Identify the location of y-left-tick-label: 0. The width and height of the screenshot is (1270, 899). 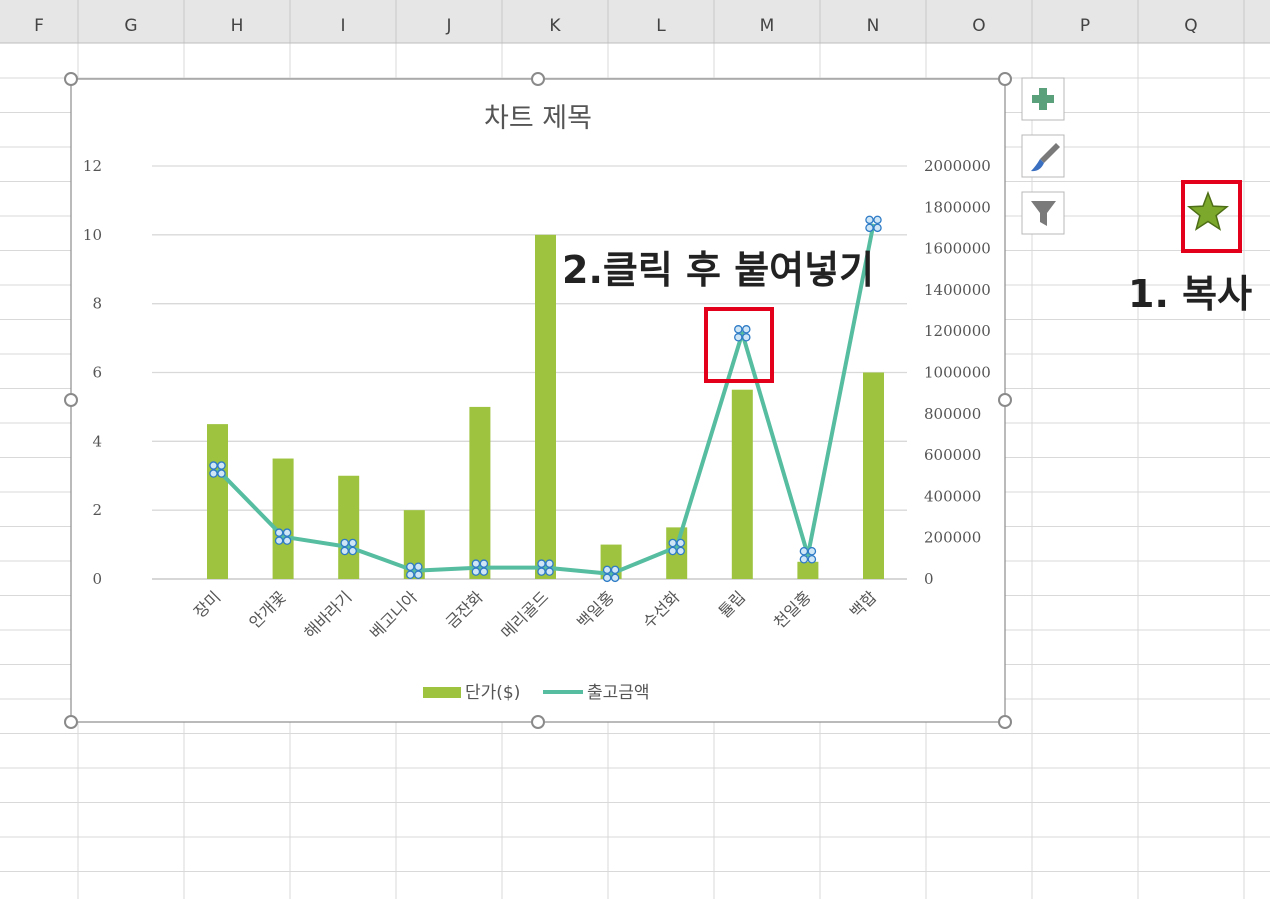
(97, 579).